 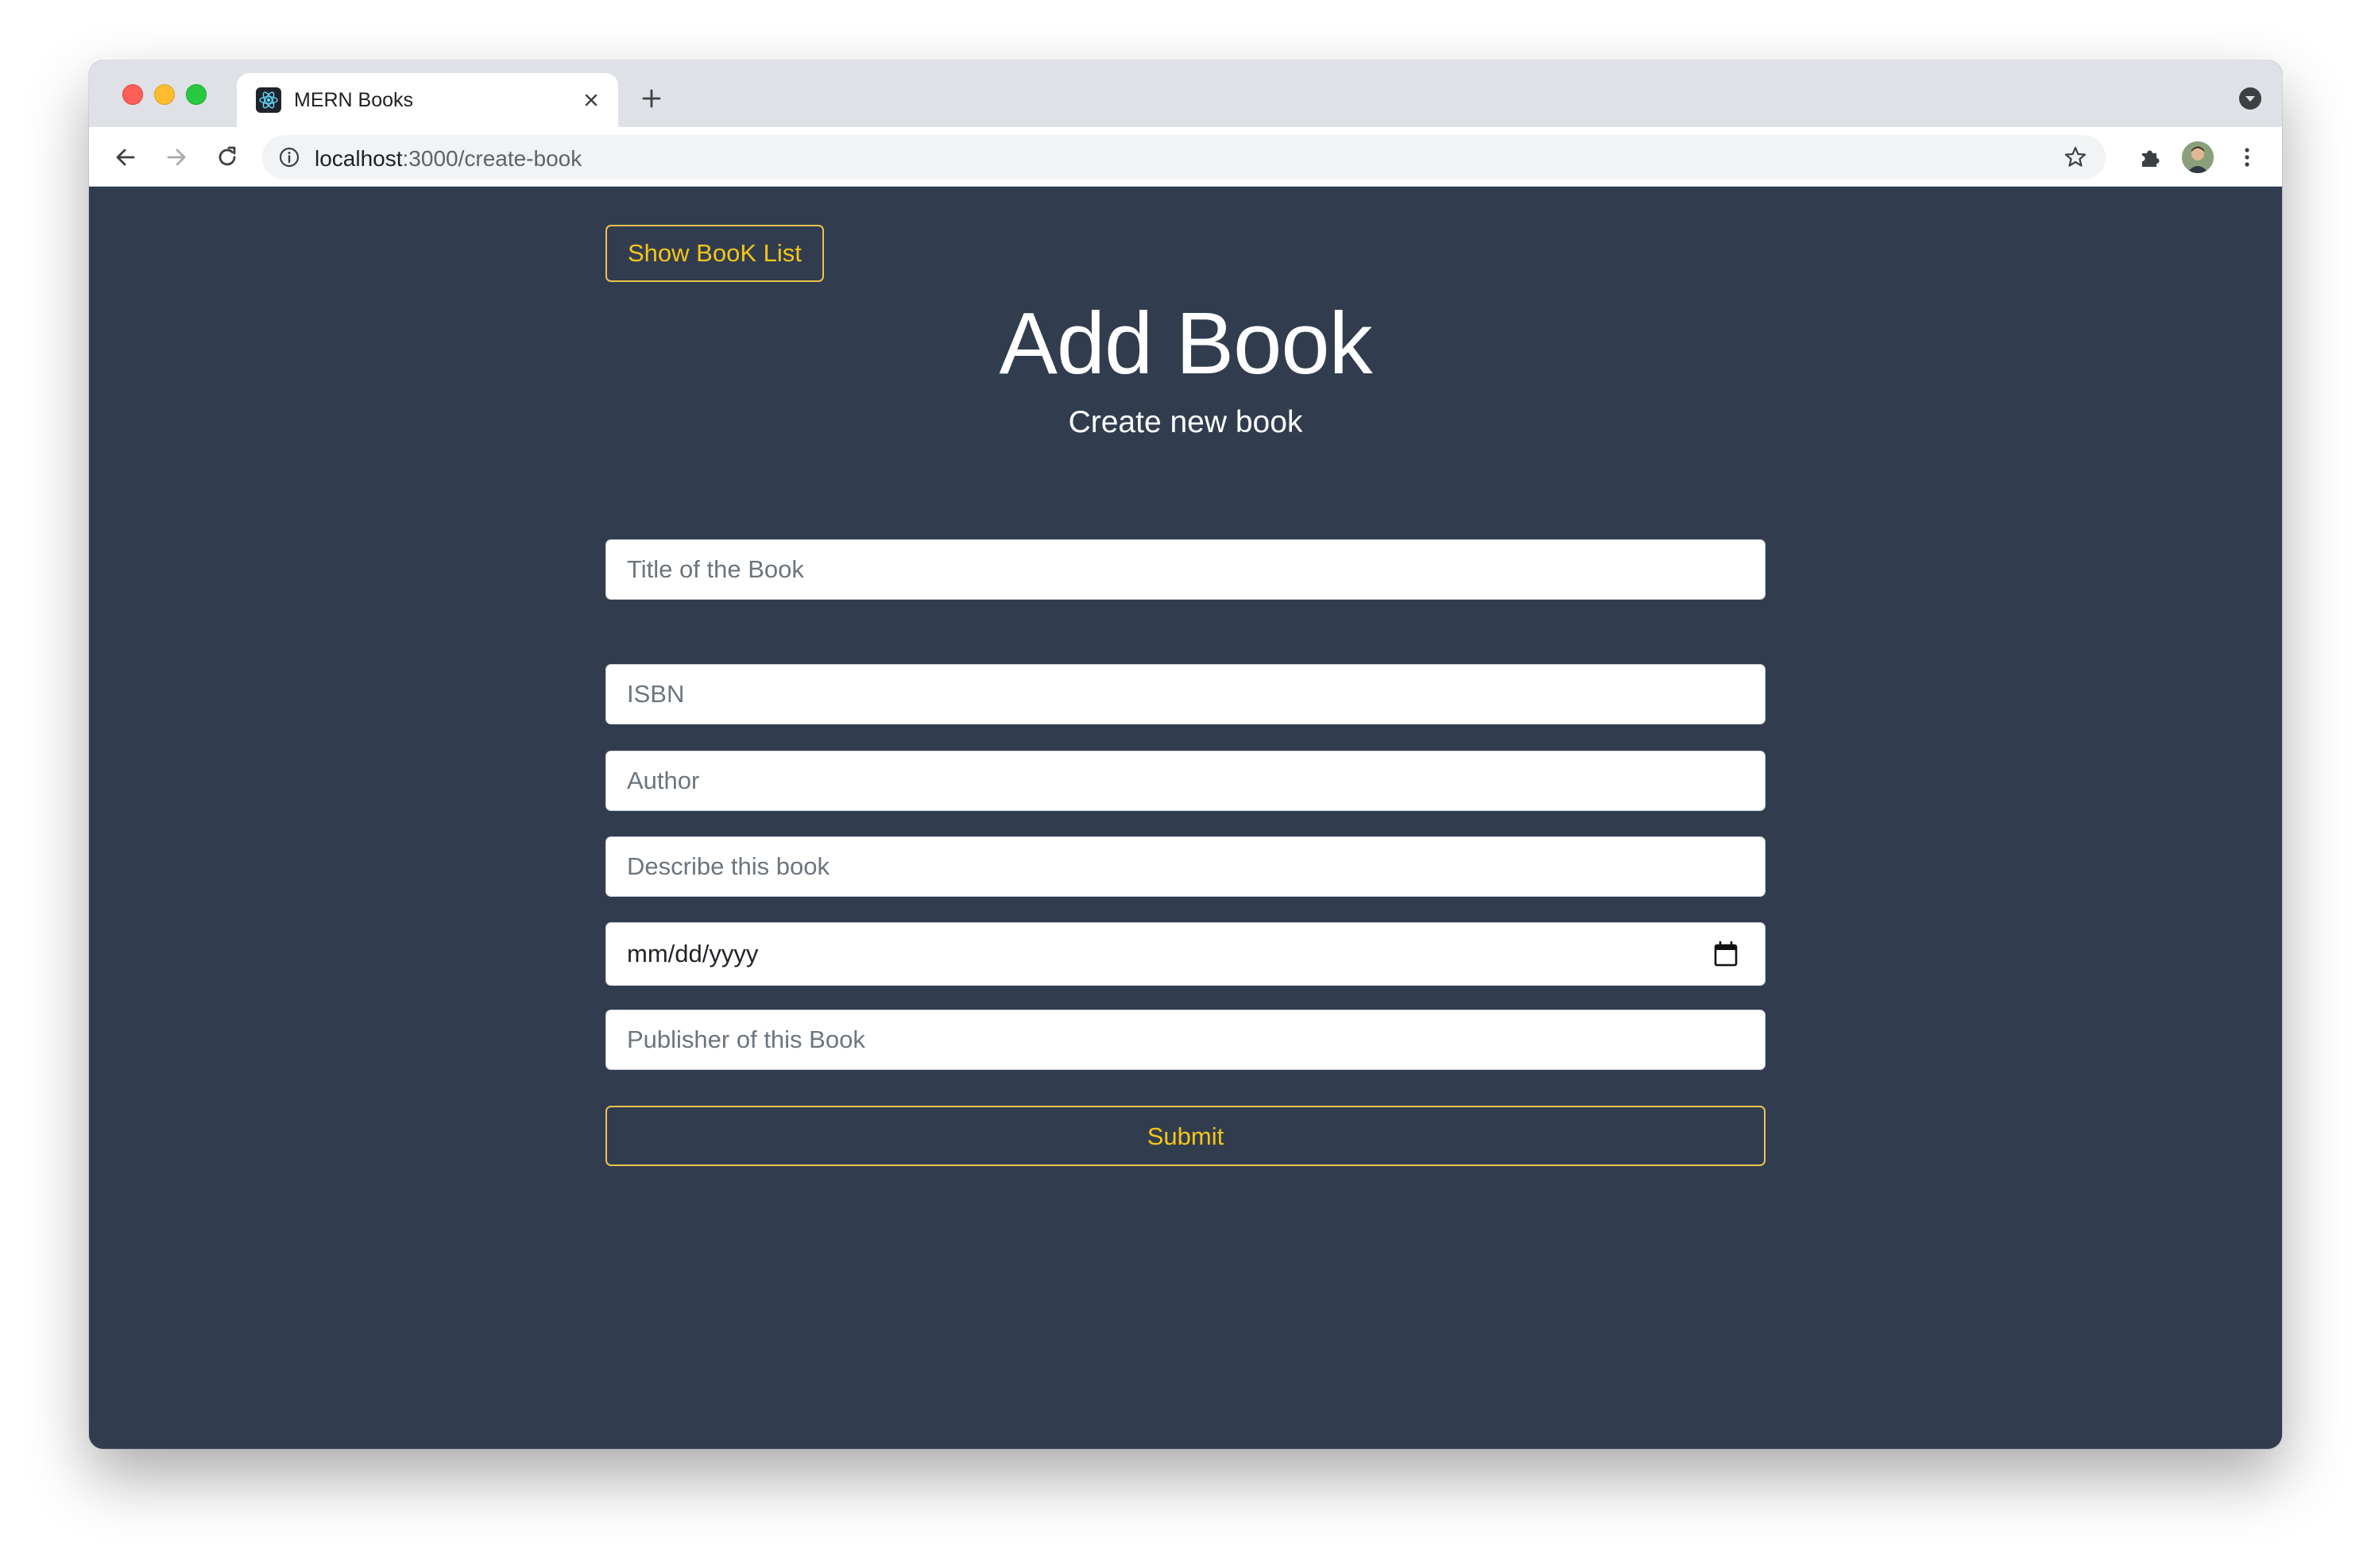 I want to click on isbn-input: ISBN, so click(x=1185, y=694).